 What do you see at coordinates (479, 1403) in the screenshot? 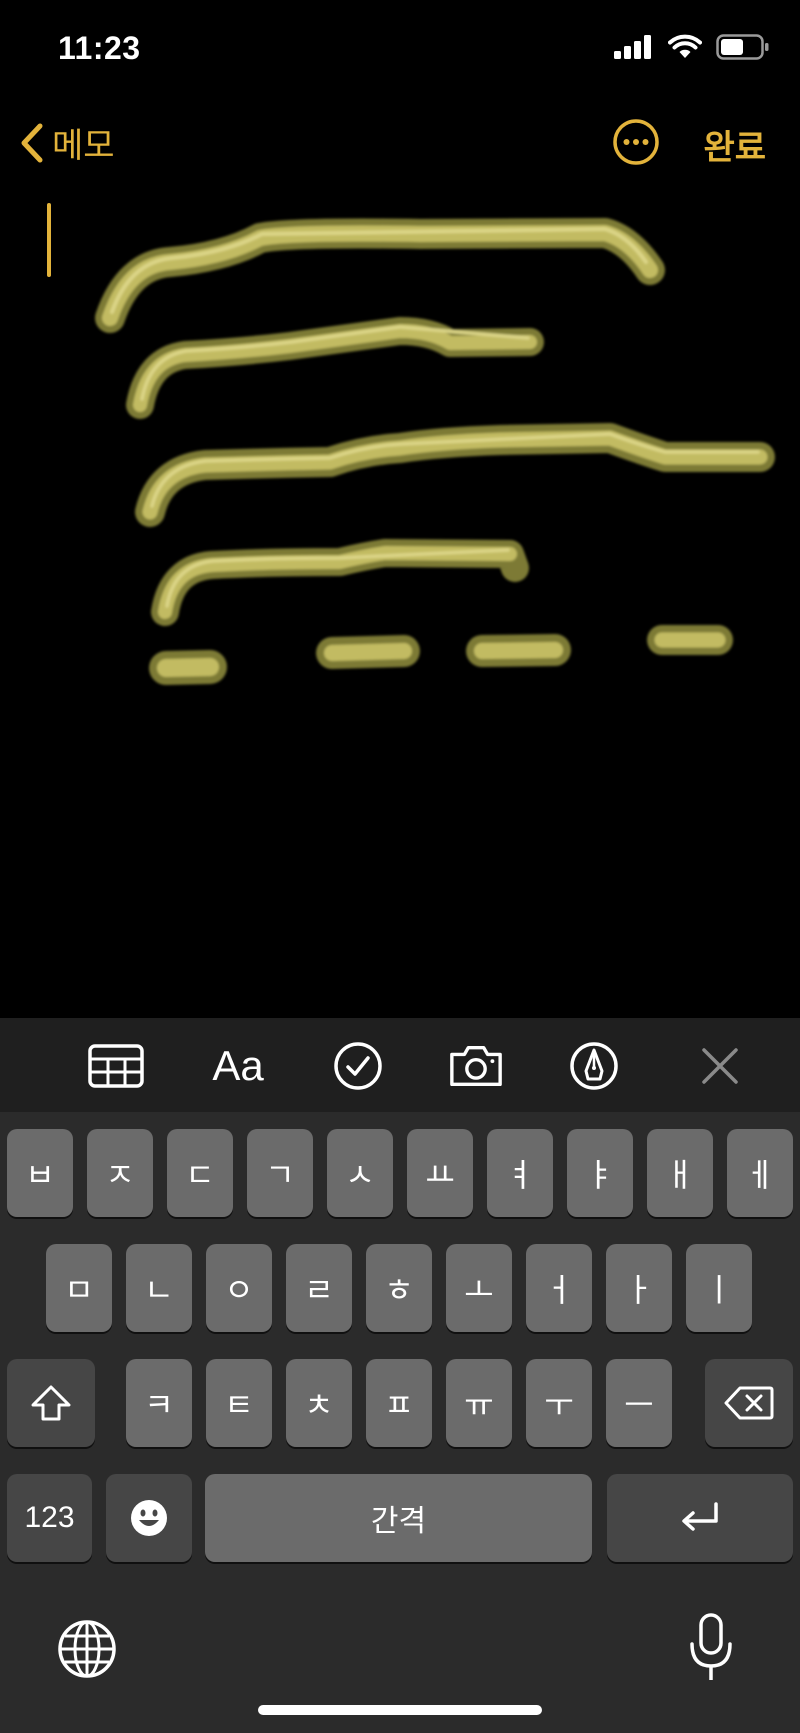
I see `key-yu: ㅠ` at bounding box center [479, 1403].